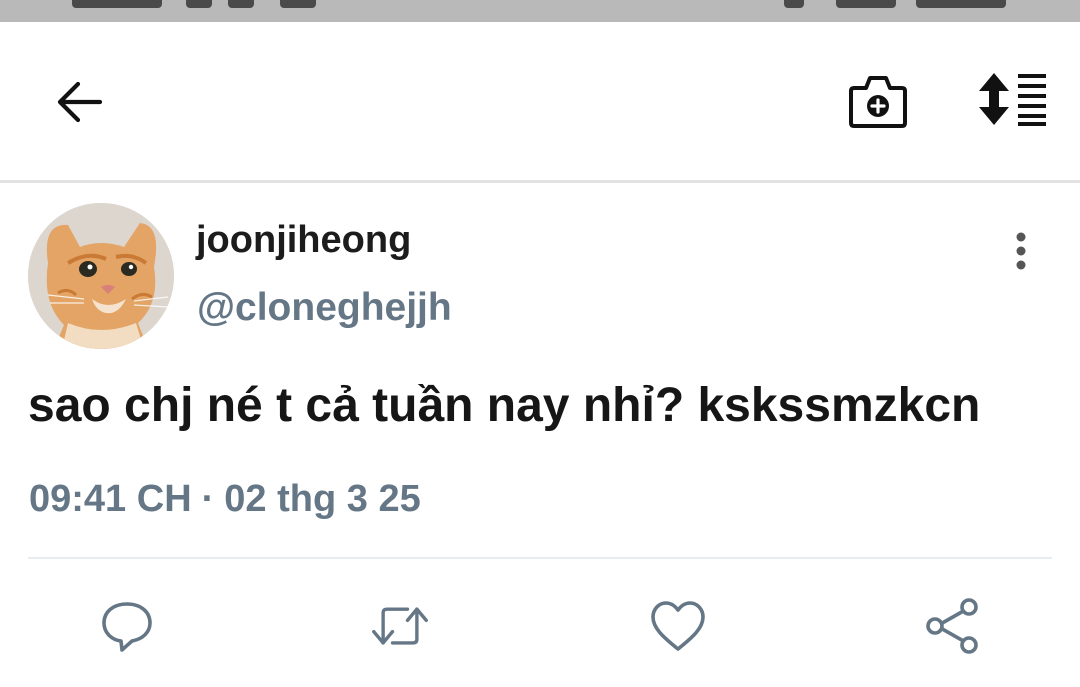 The image size is (1080, 687). Describe the element at coordinates (961, 4) in the screenshot. I see `status-battery-icon` at that location.